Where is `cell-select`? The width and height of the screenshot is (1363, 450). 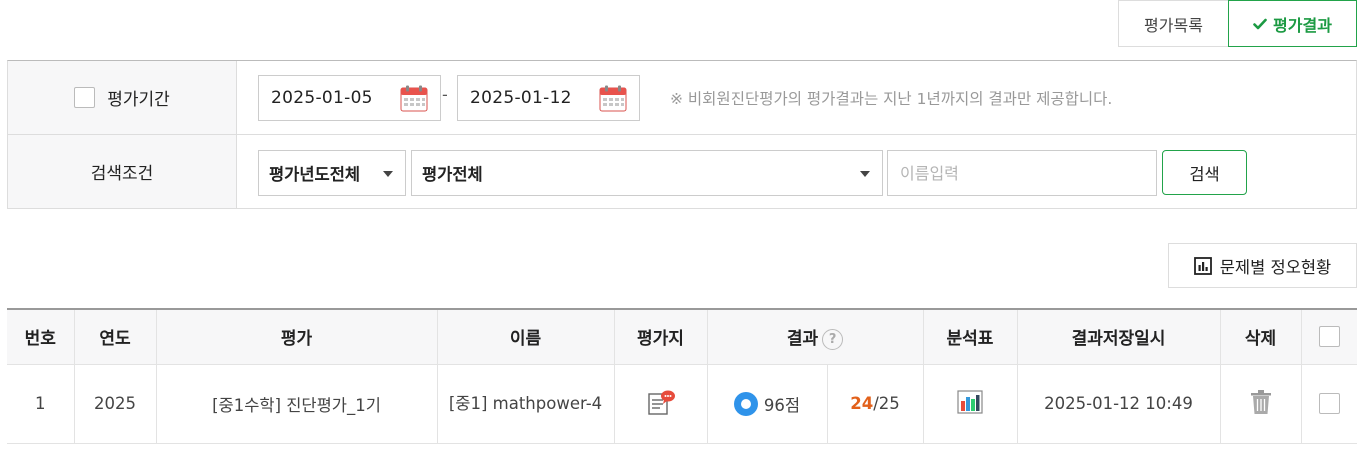
cell-select is located at coordinates (1328, 403).